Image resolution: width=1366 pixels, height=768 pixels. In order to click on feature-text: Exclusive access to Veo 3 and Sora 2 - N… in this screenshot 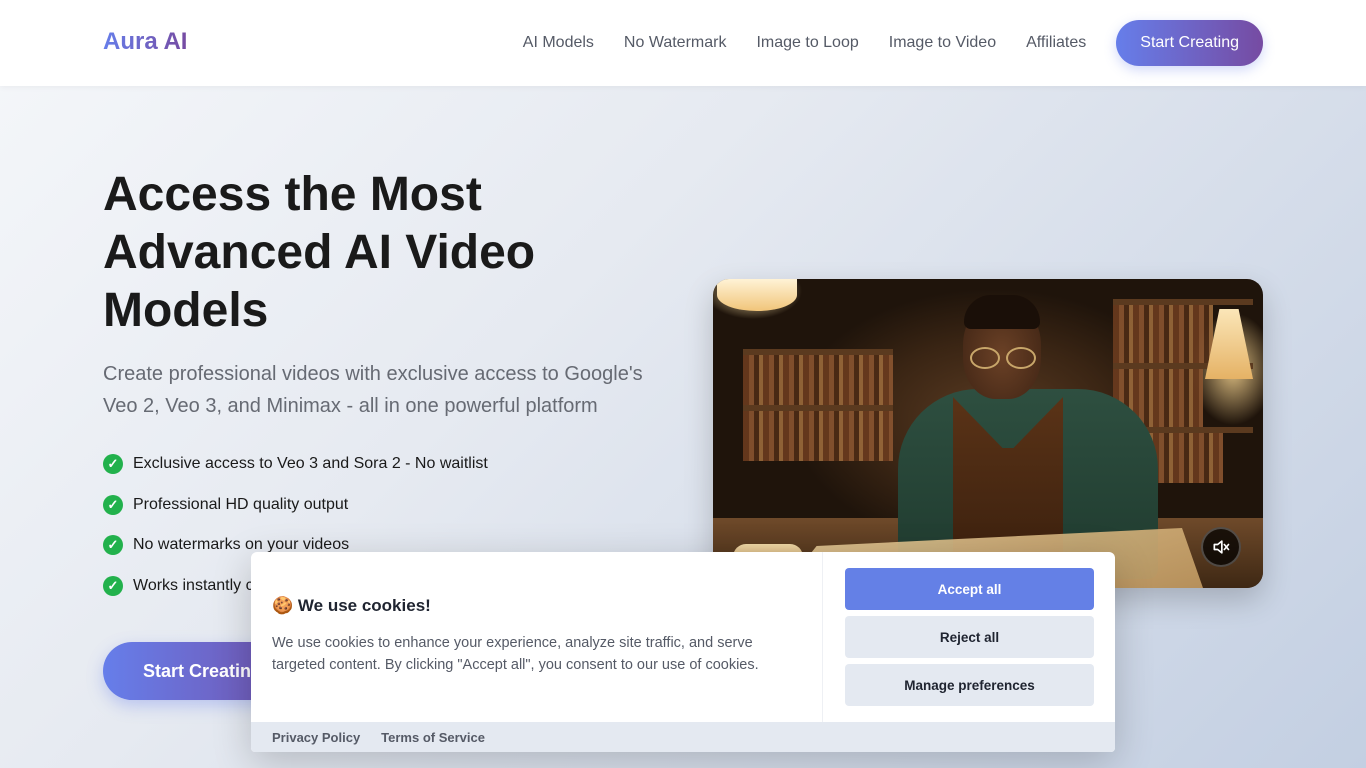, I will do `click(310, 463)`.